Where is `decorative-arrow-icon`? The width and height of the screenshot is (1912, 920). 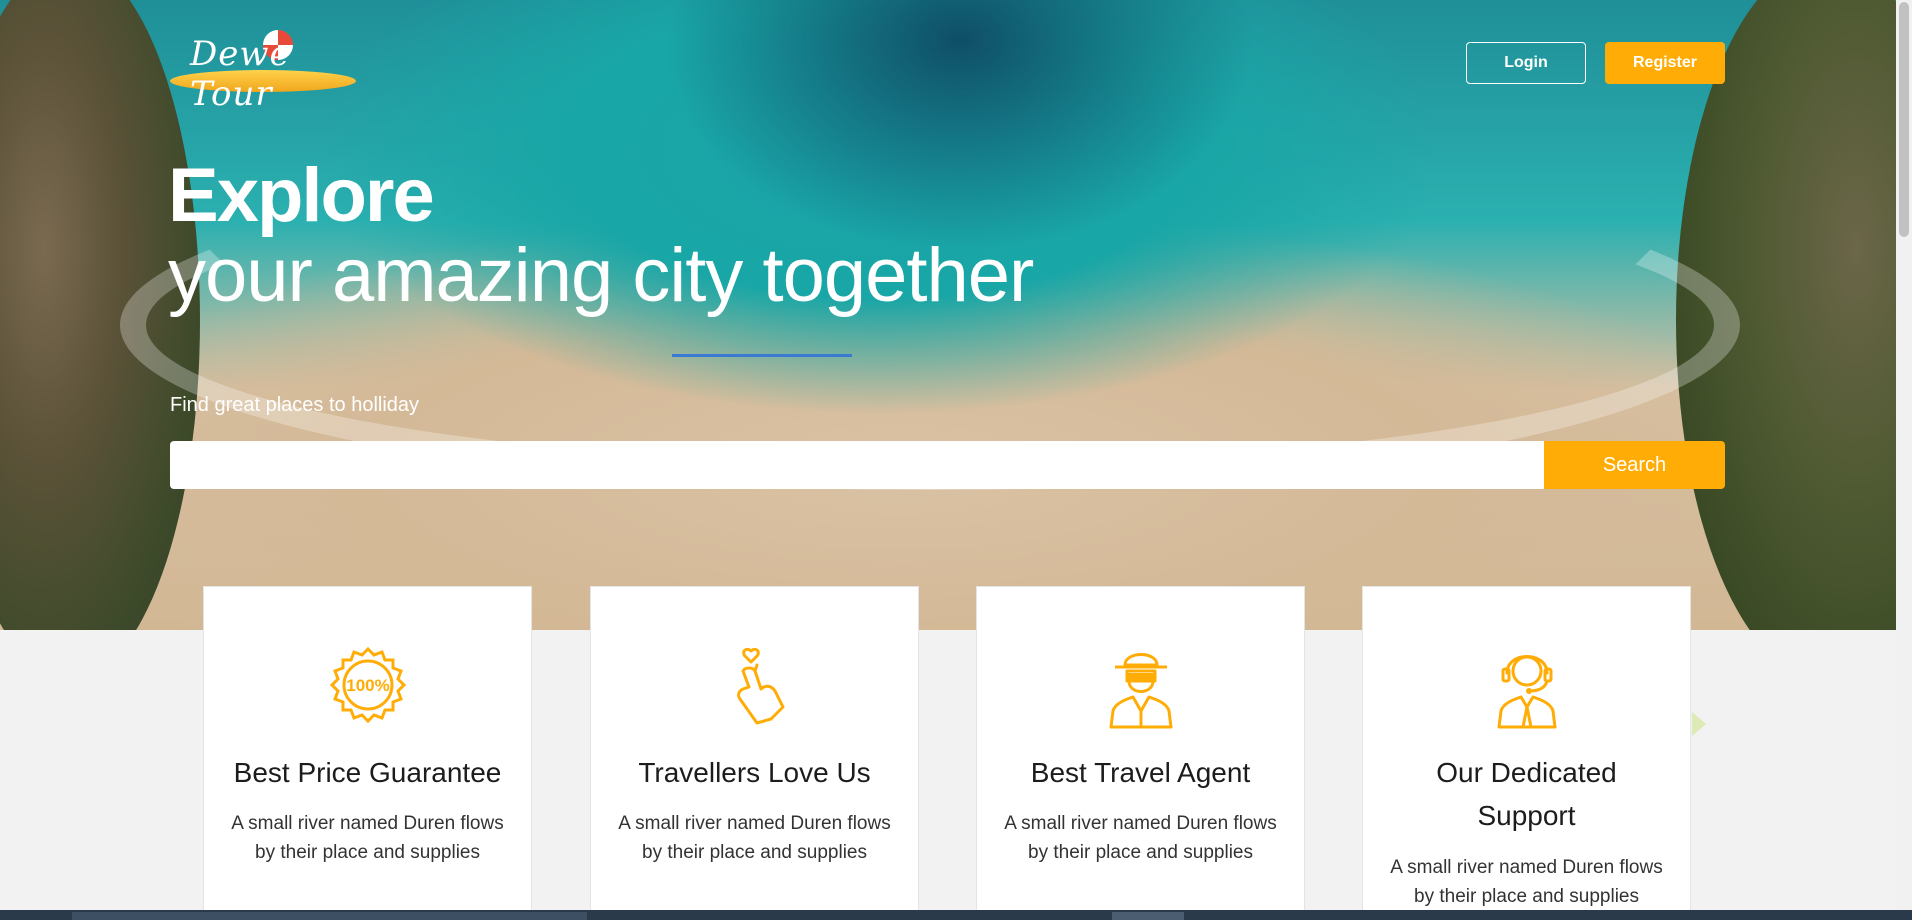
decorative-arrow-icon is located at coordinates (1699, 724).